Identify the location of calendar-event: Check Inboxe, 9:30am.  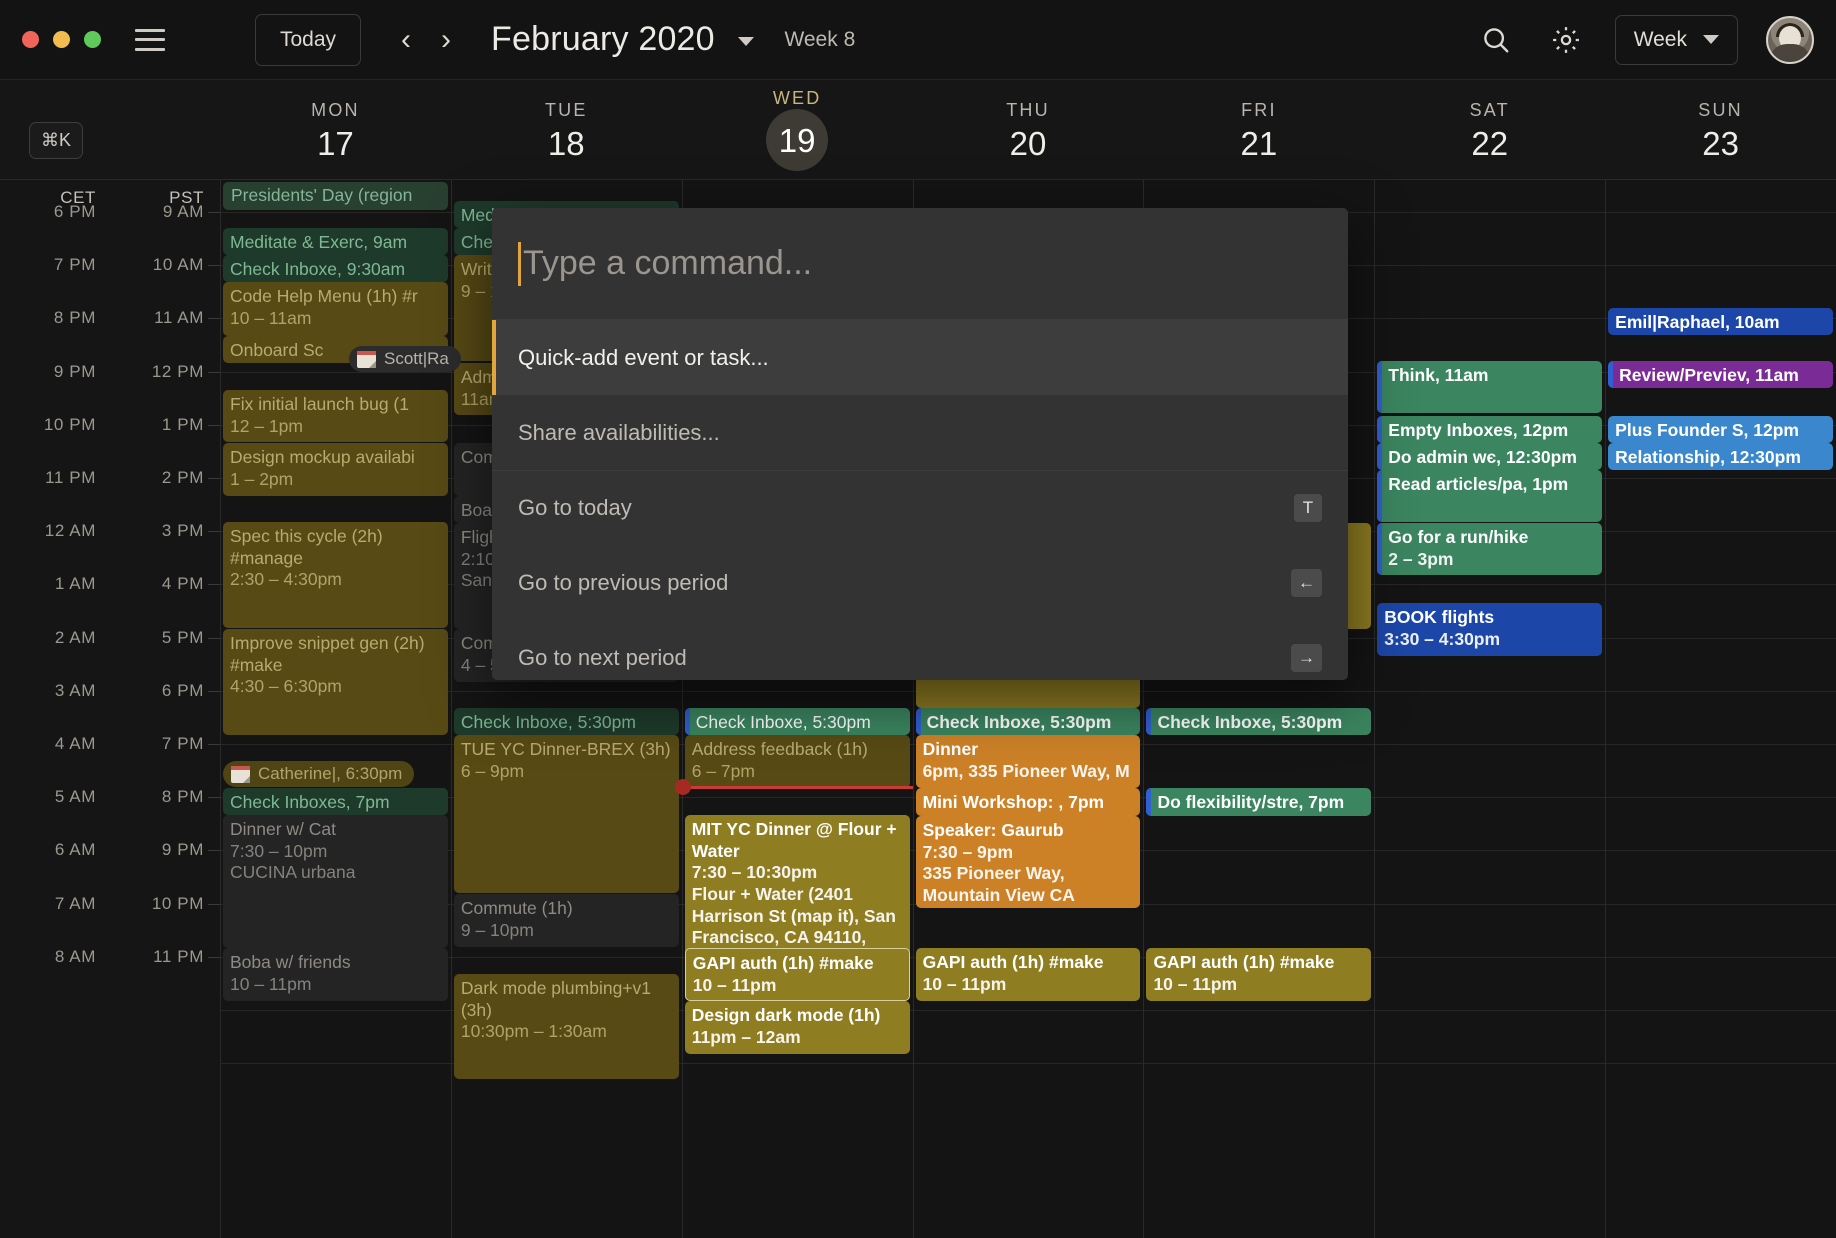
(335, 268).